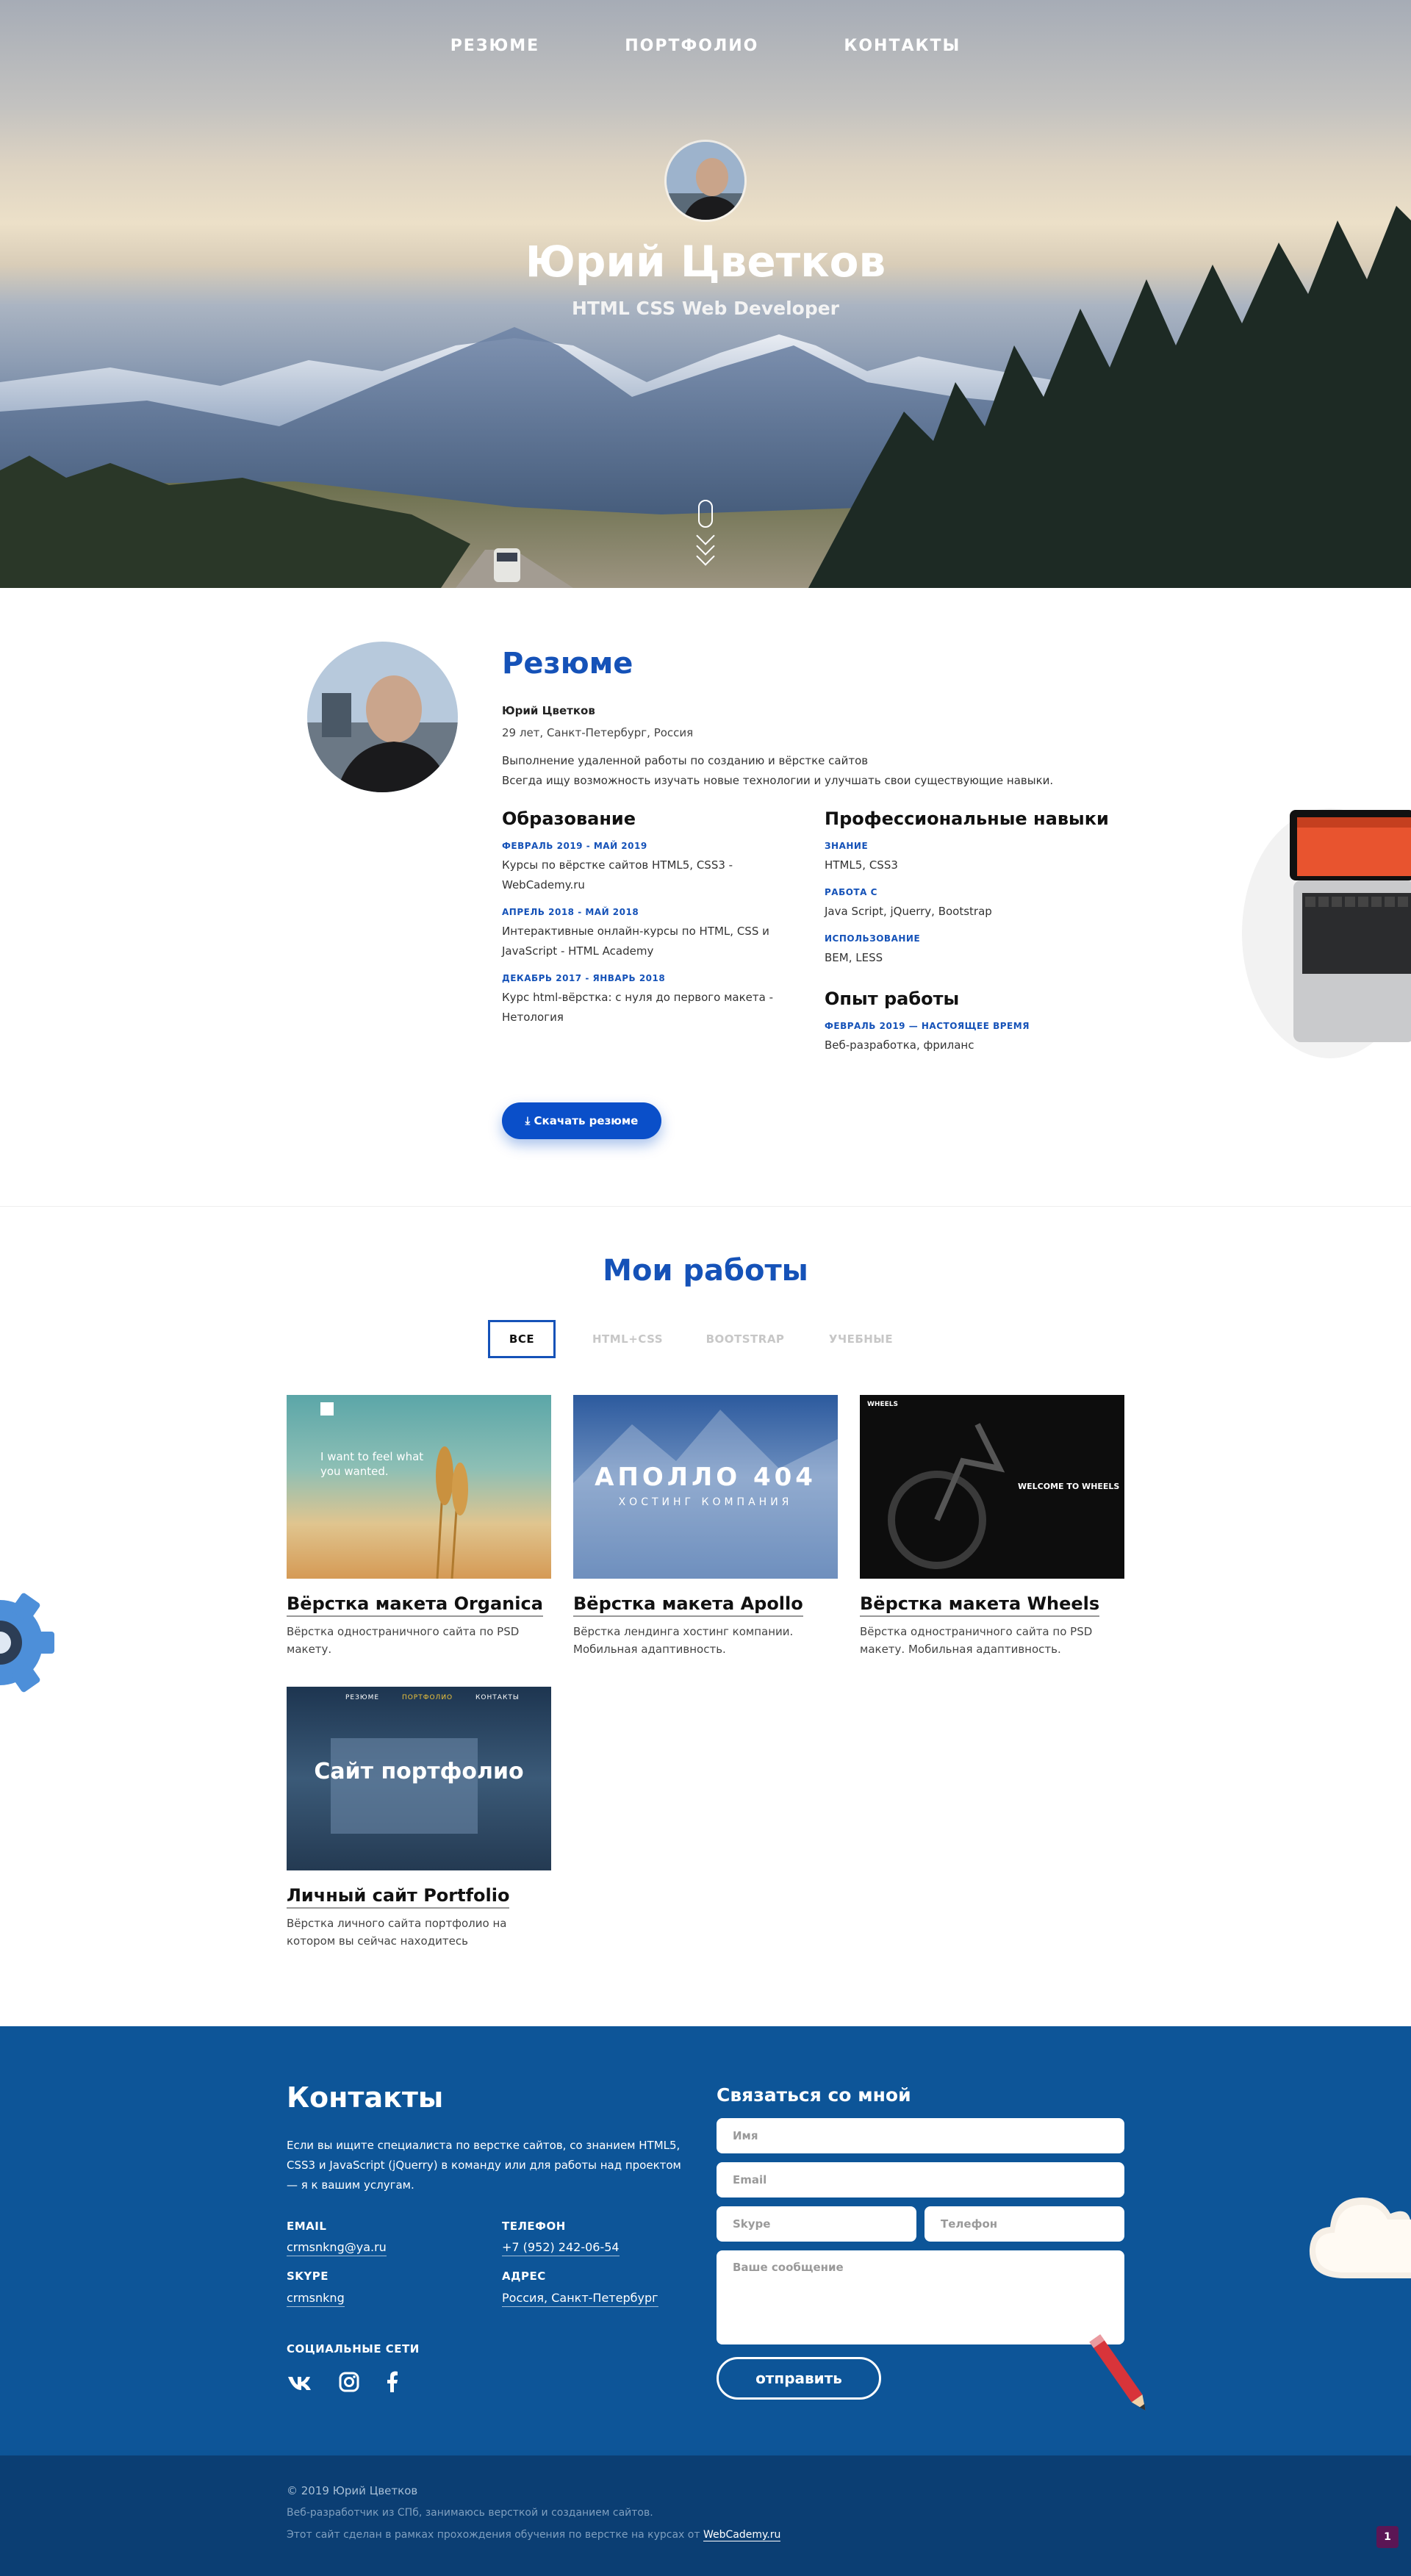 Image resolution: width=1411 pixels, height=2576 pixels. I want to click on card-thumbnail: I want to feel what you wanted., so click(419, 1487).